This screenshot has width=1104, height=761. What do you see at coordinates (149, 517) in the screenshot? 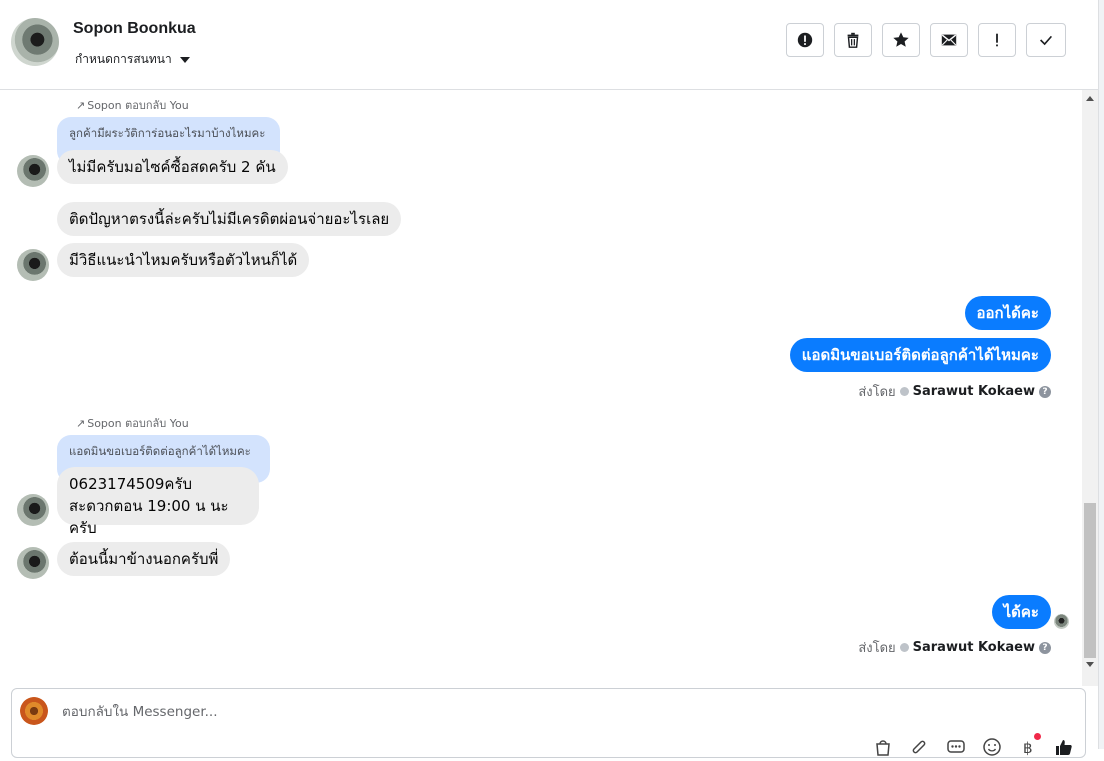
I see `message-text: สะดวกตอน 19:00 น นะครับ` at bounding box center [149, 517].